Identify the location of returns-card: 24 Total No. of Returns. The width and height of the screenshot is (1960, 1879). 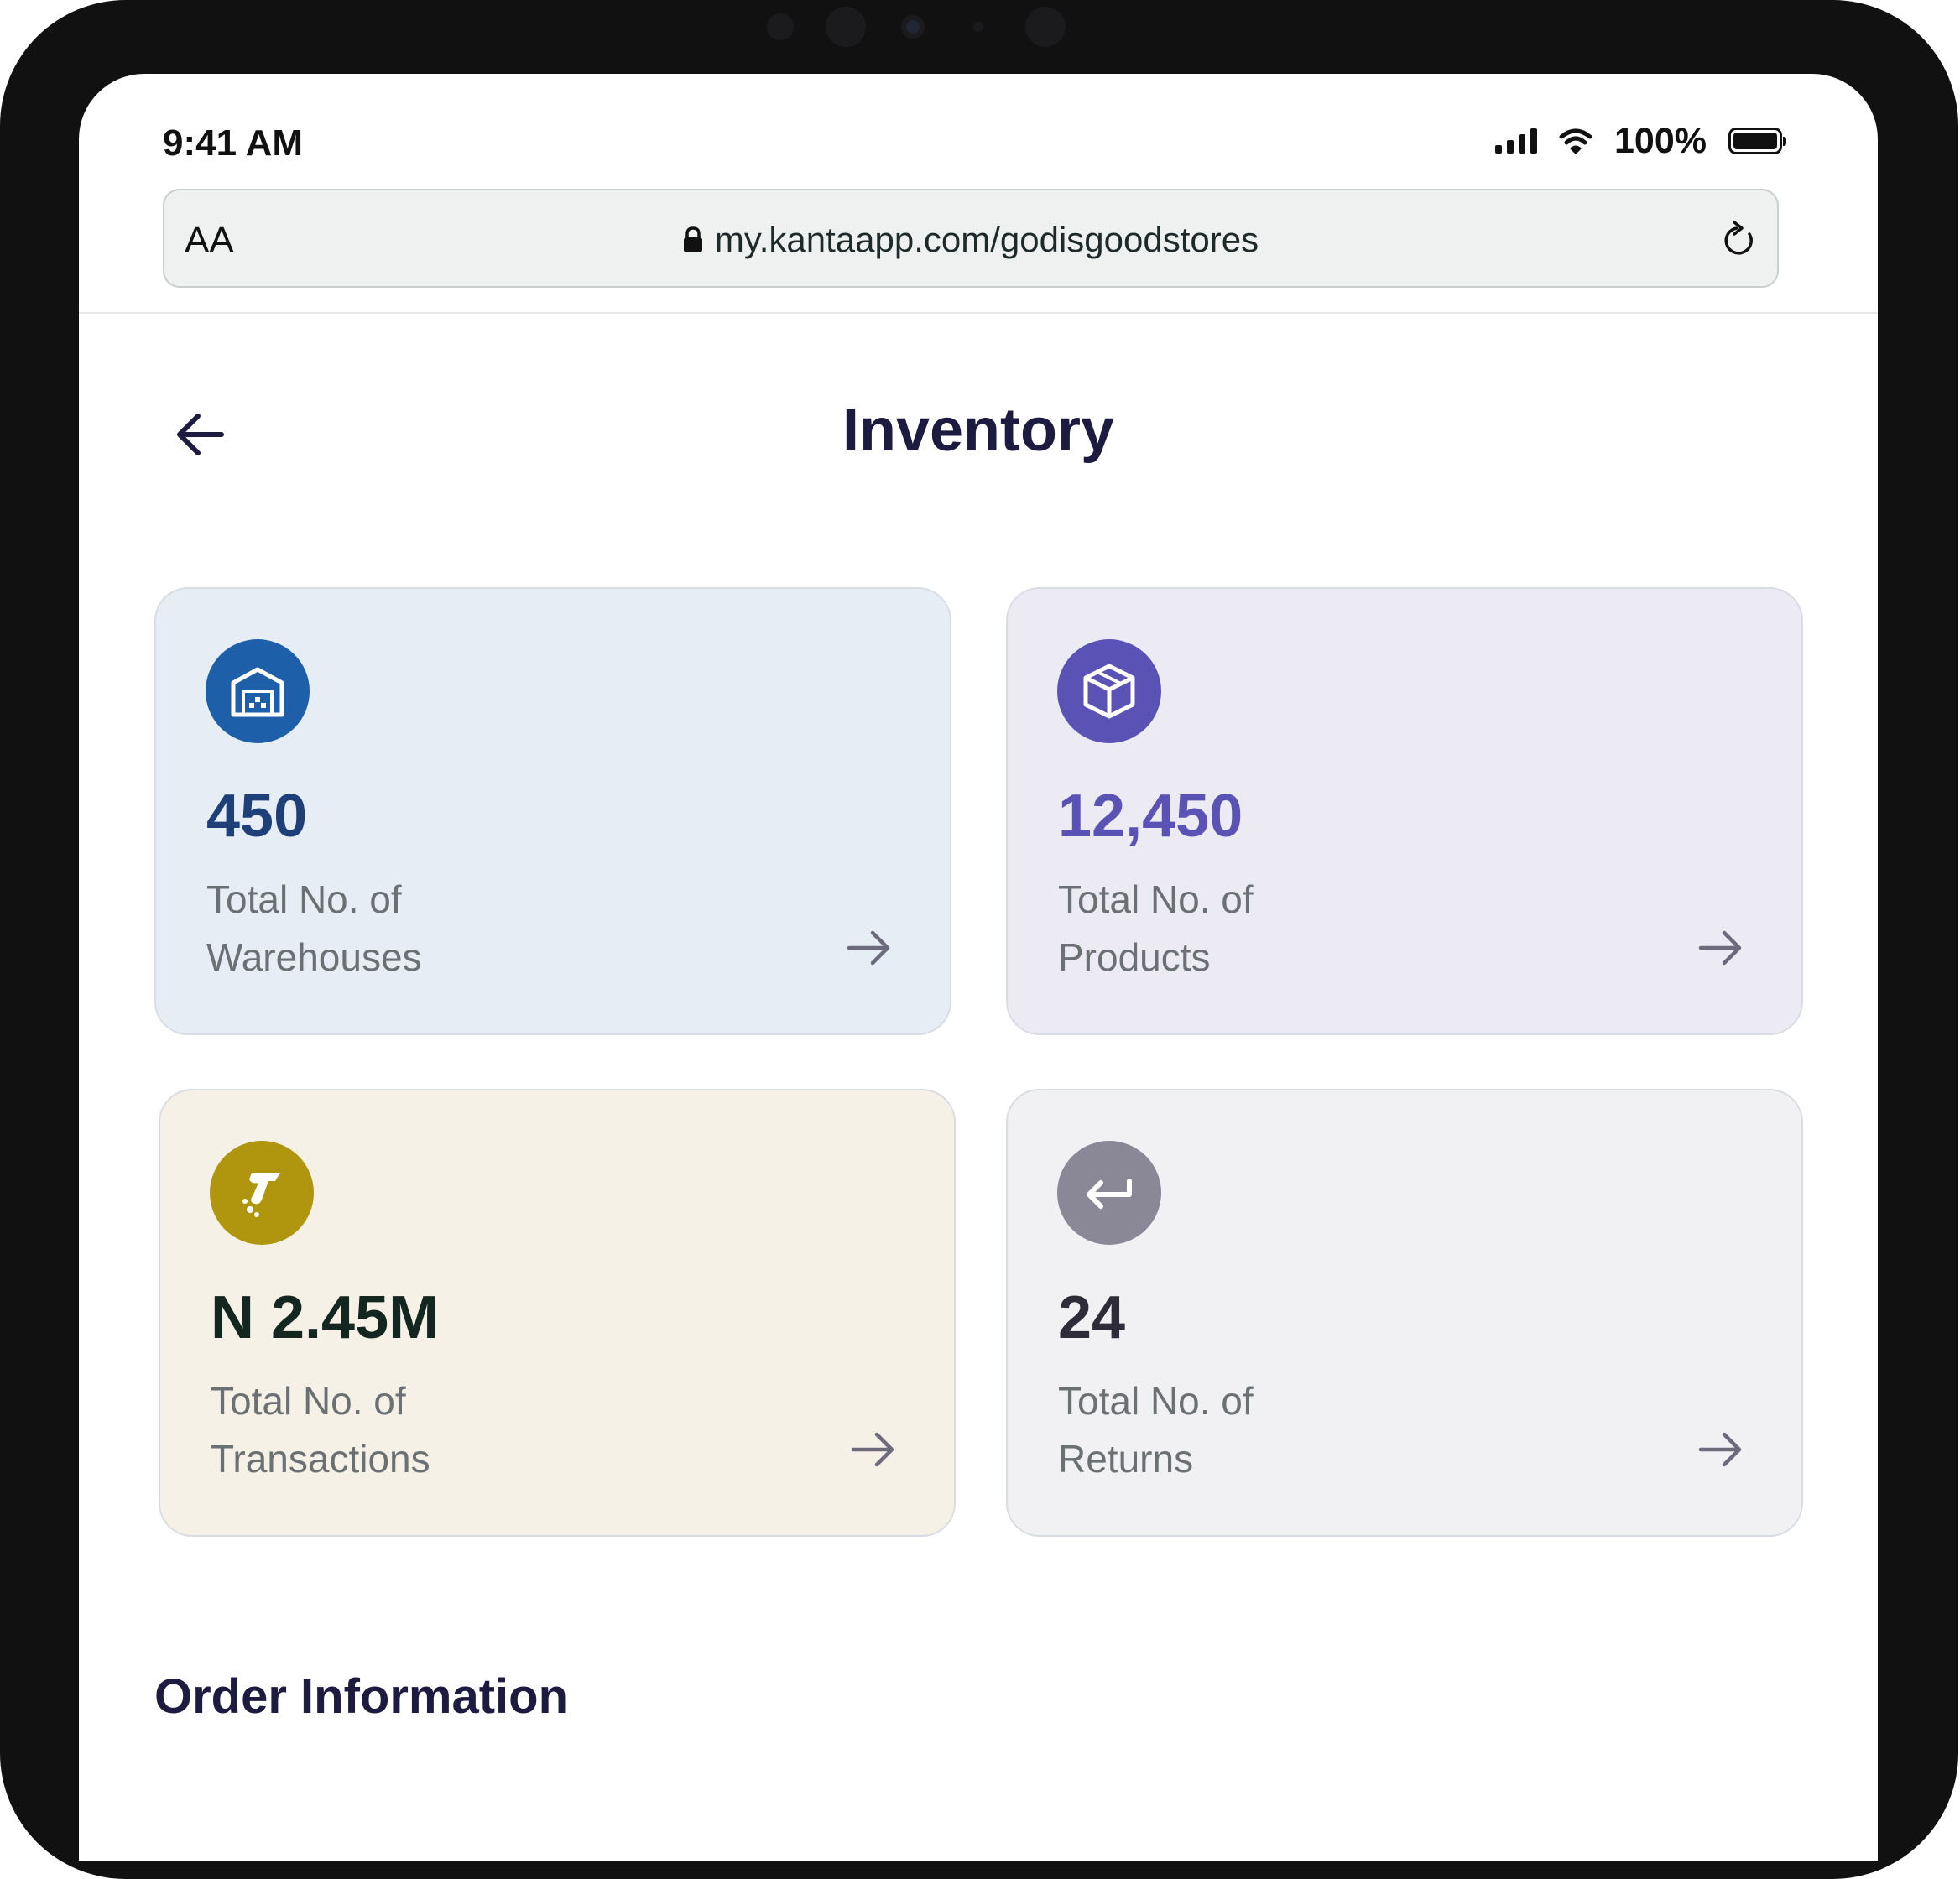
(1405, 1313).